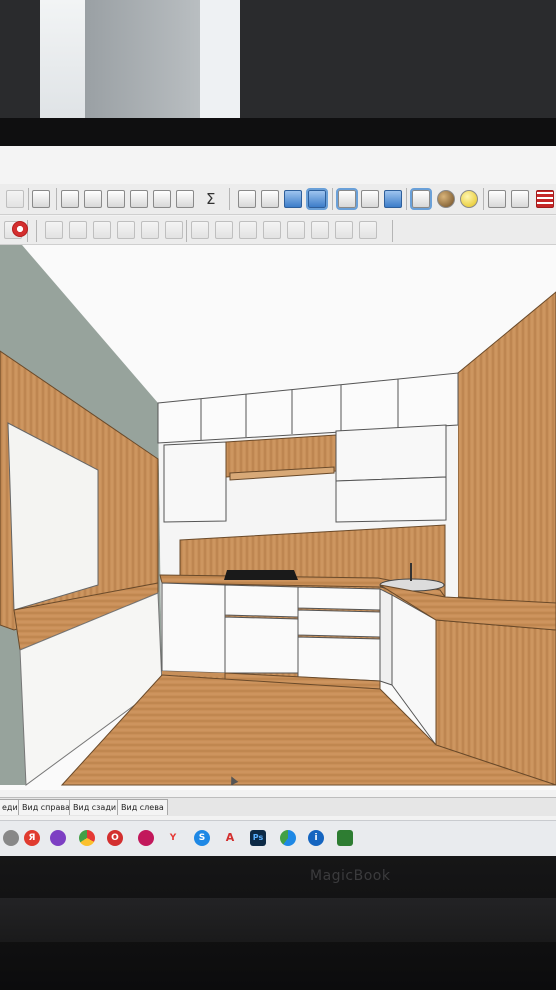  I want to click on dimension-icon, so click(139, 199).